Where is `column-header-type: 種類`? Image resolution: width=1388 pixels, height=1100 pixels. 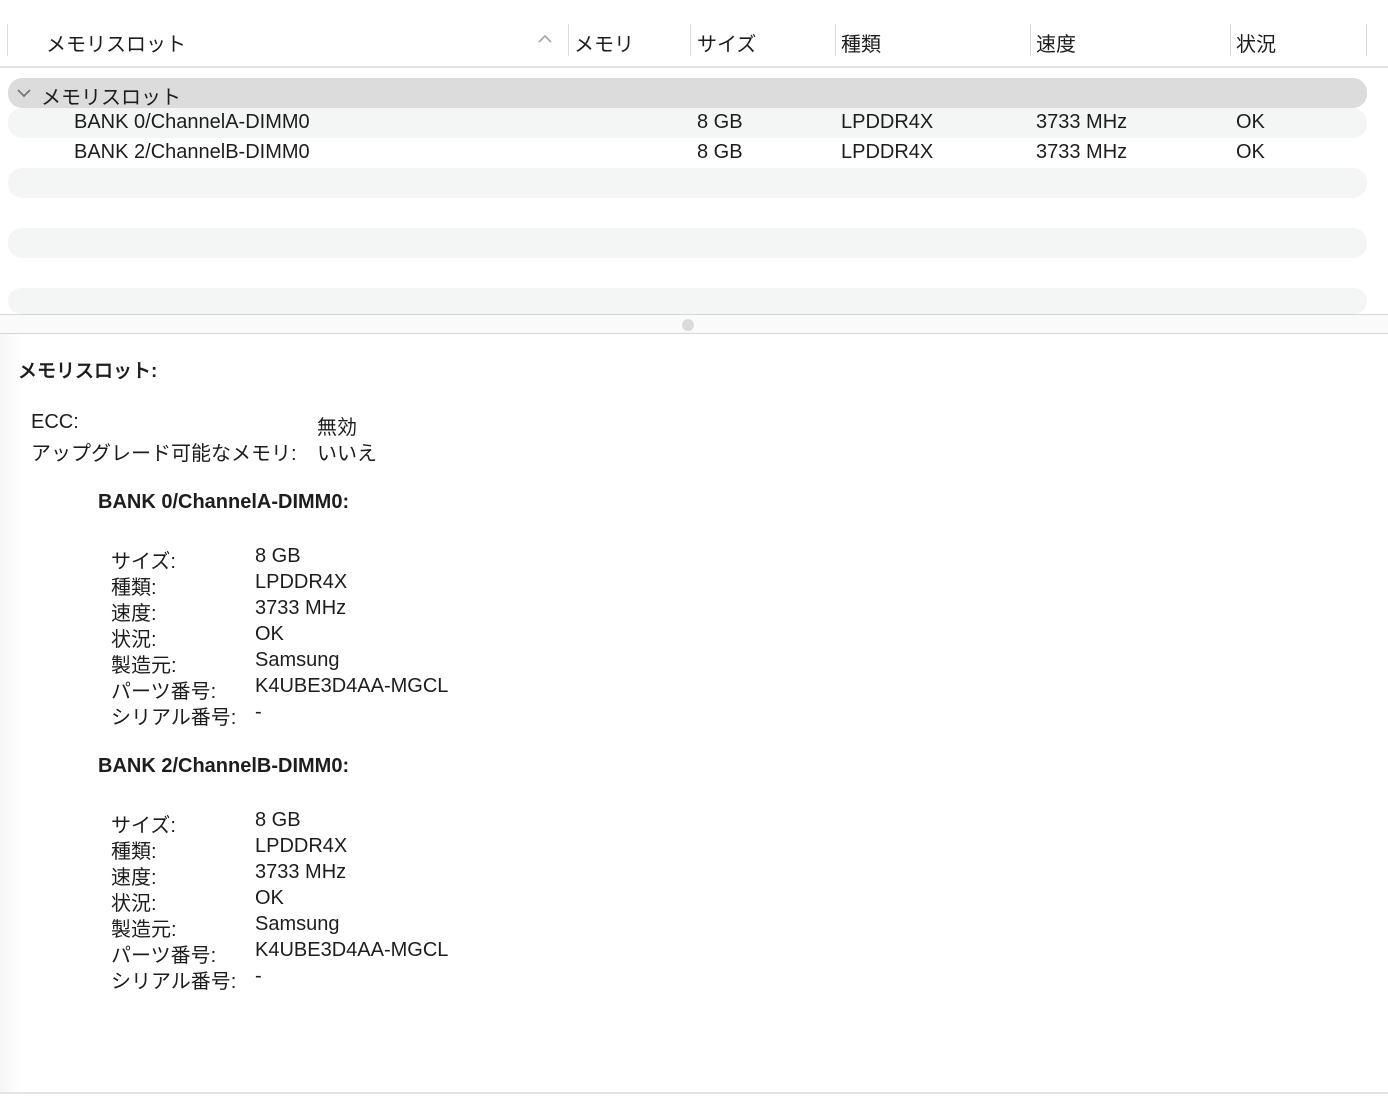 column-header-type: 種類 is located at coordinates (861, 42).